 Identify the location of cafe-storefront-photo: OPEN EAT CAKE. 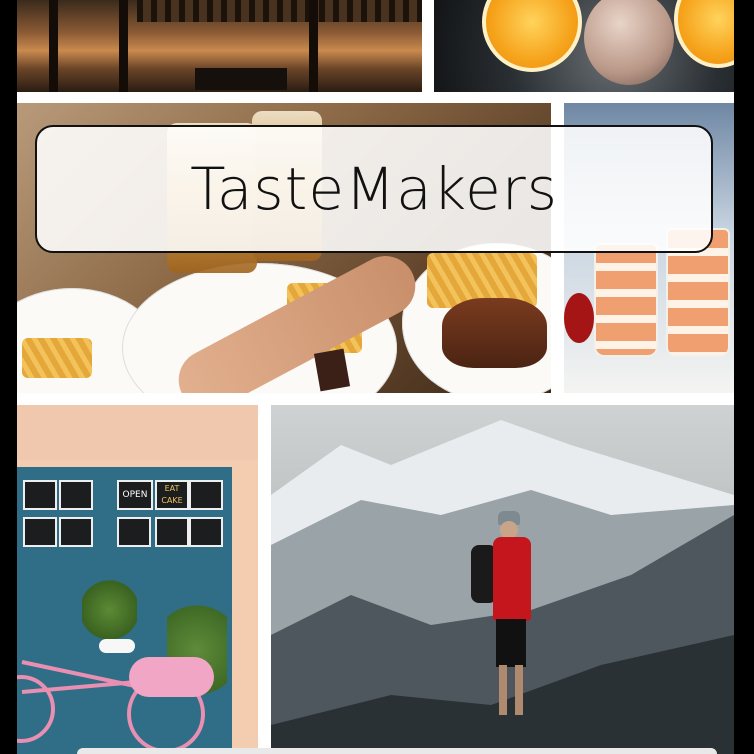
(137, 579).